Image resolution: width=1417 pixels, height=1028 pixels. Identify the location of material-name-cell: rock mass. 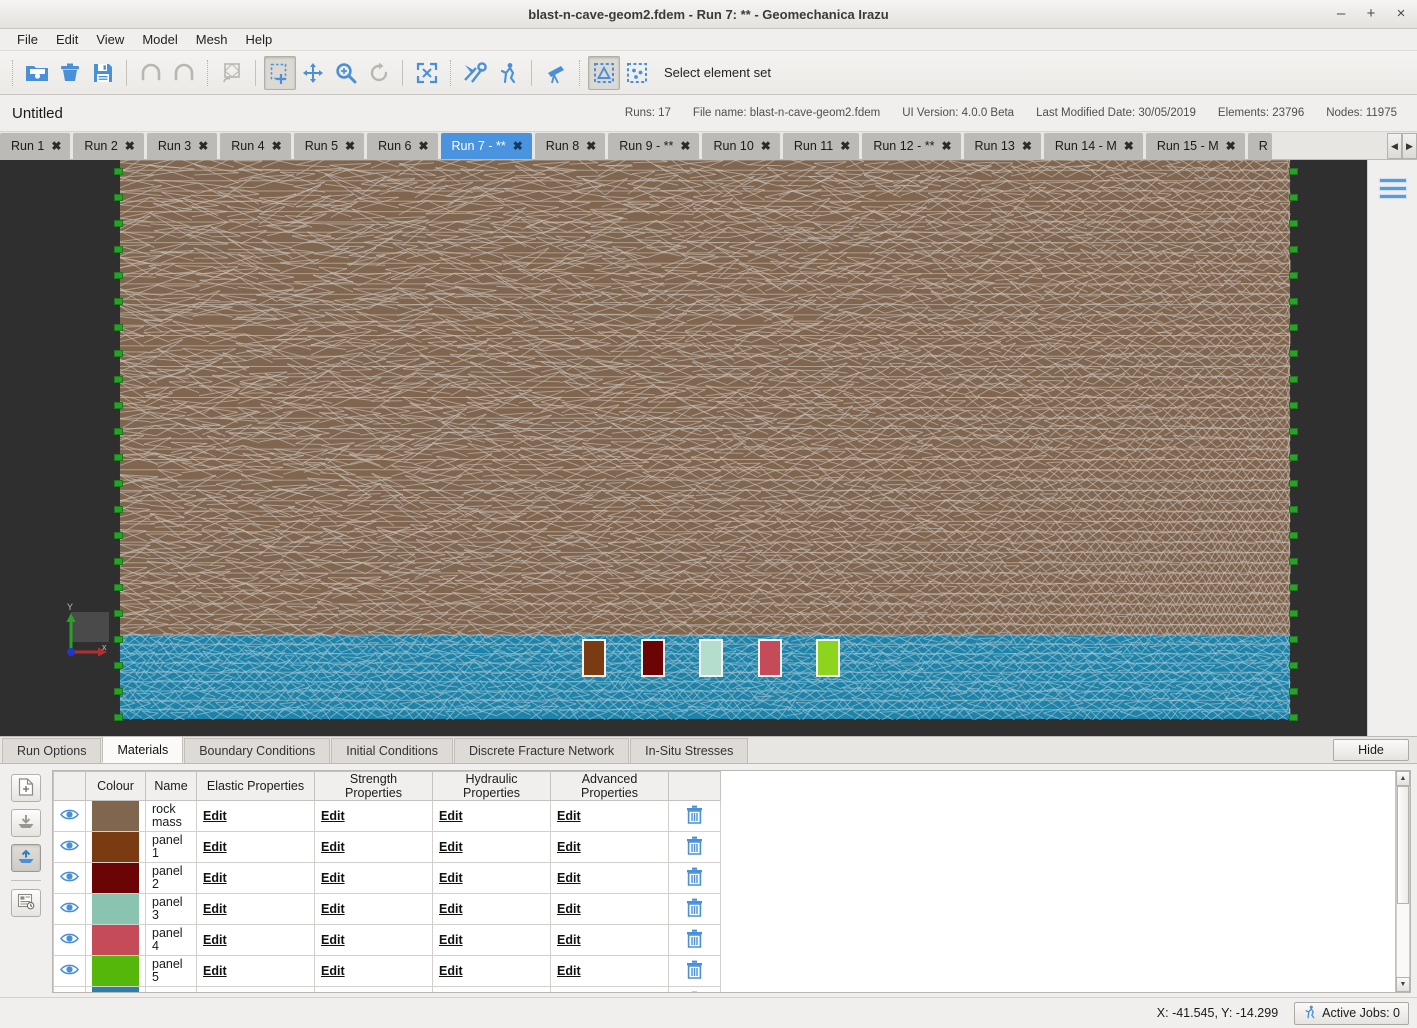
(171, 816).